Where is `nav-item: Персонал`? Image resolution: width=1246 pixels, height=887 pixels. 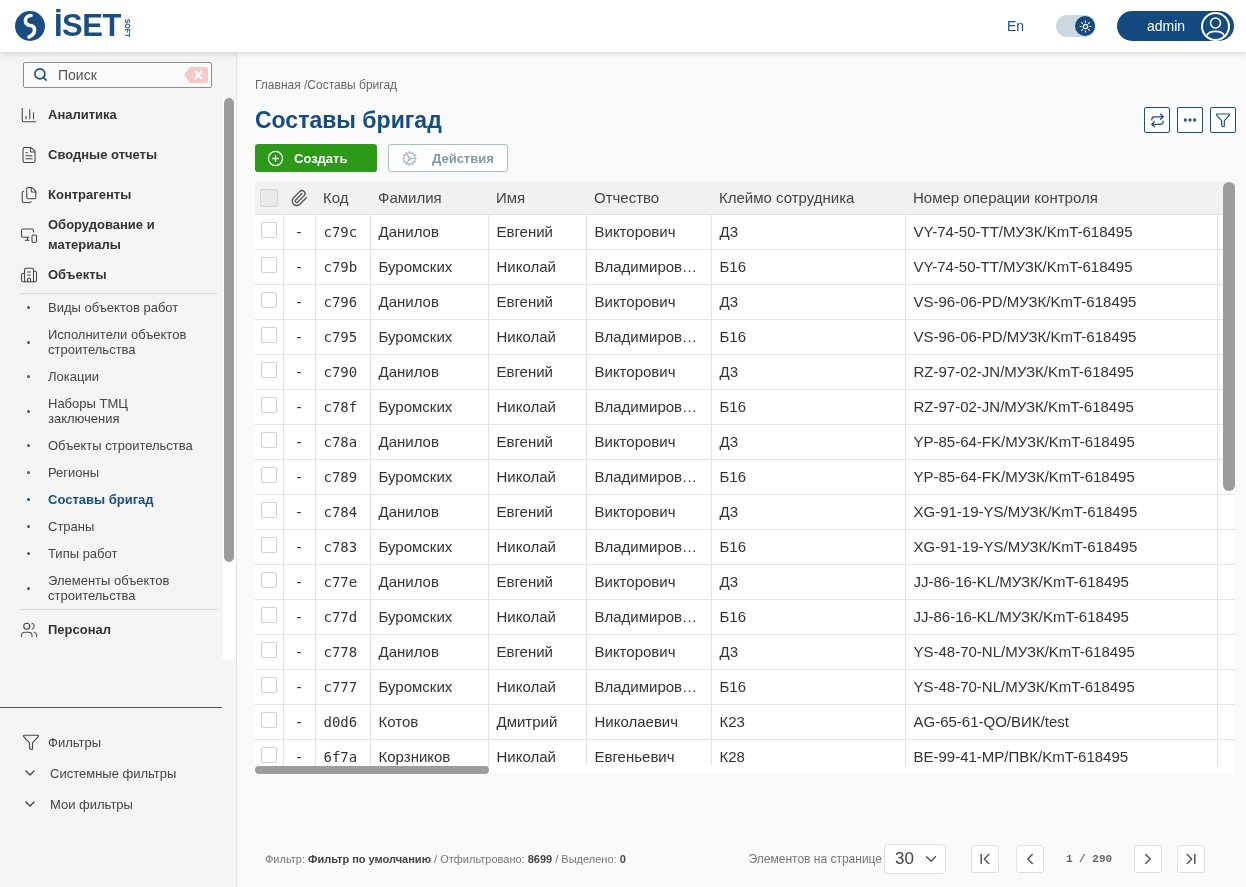
nav-item: Персонал is located at coordinates (119, 630).